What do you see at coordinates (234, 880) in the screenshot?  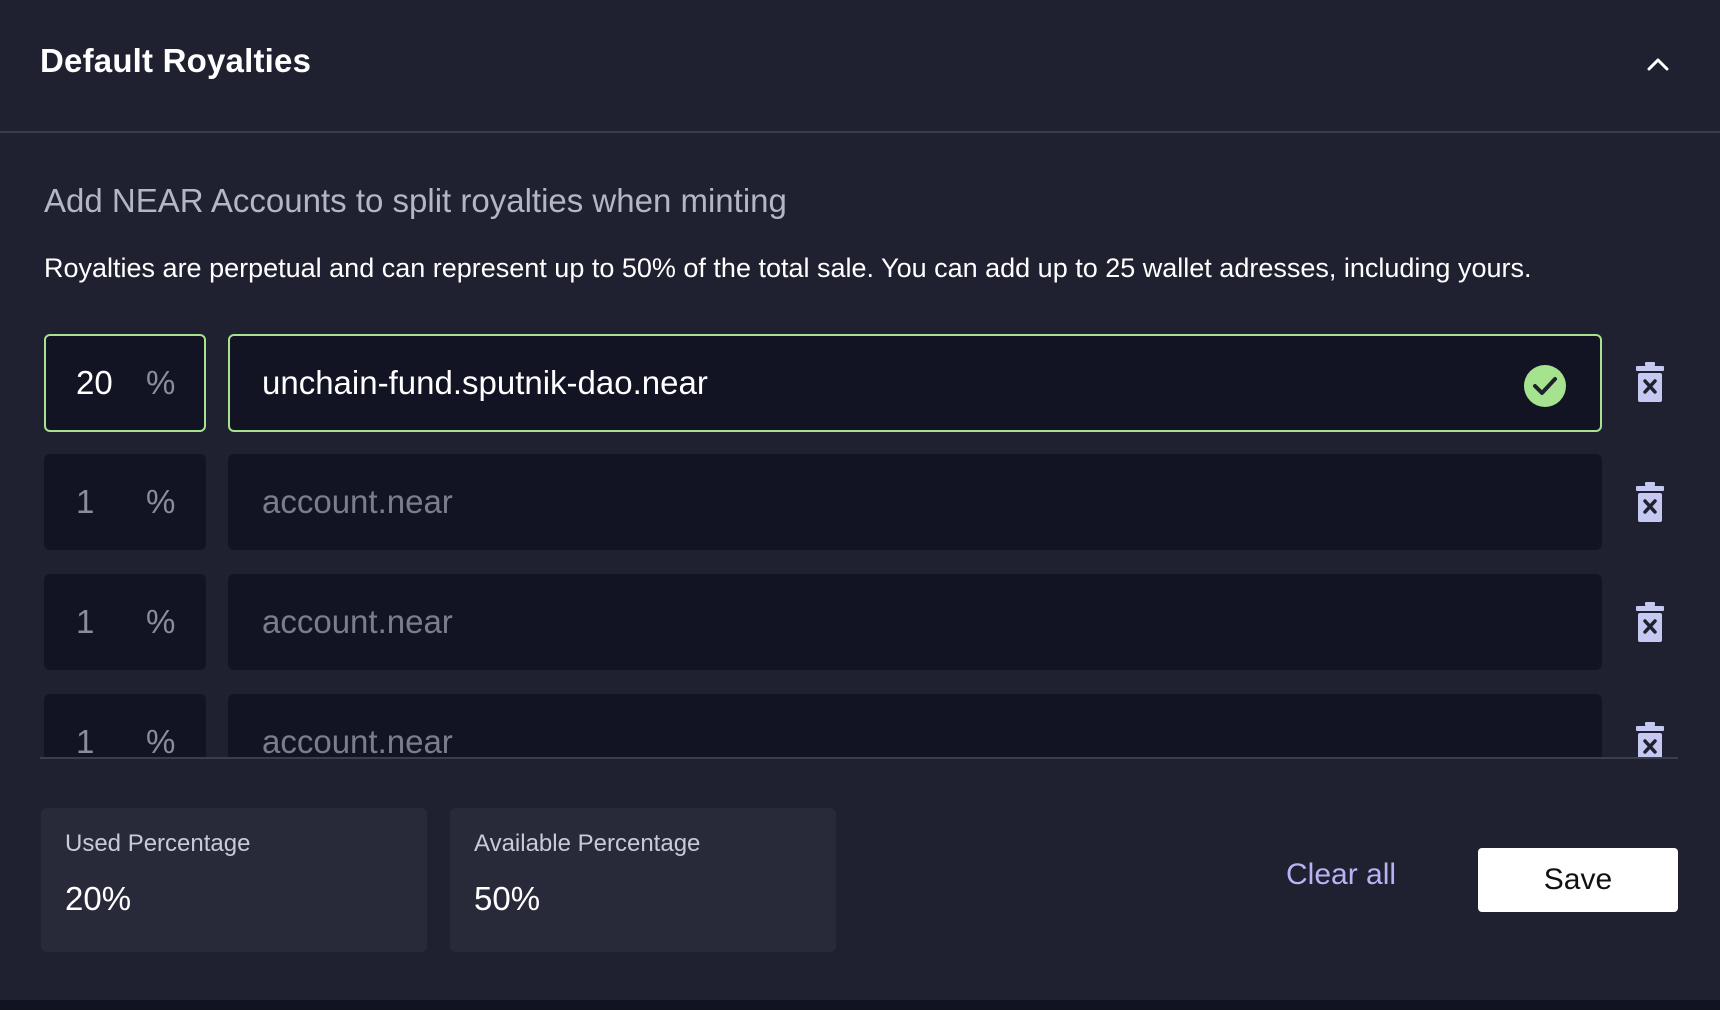 I see `used-percentage-card: Used Percentage 20%` at bounding box center [234, 880].